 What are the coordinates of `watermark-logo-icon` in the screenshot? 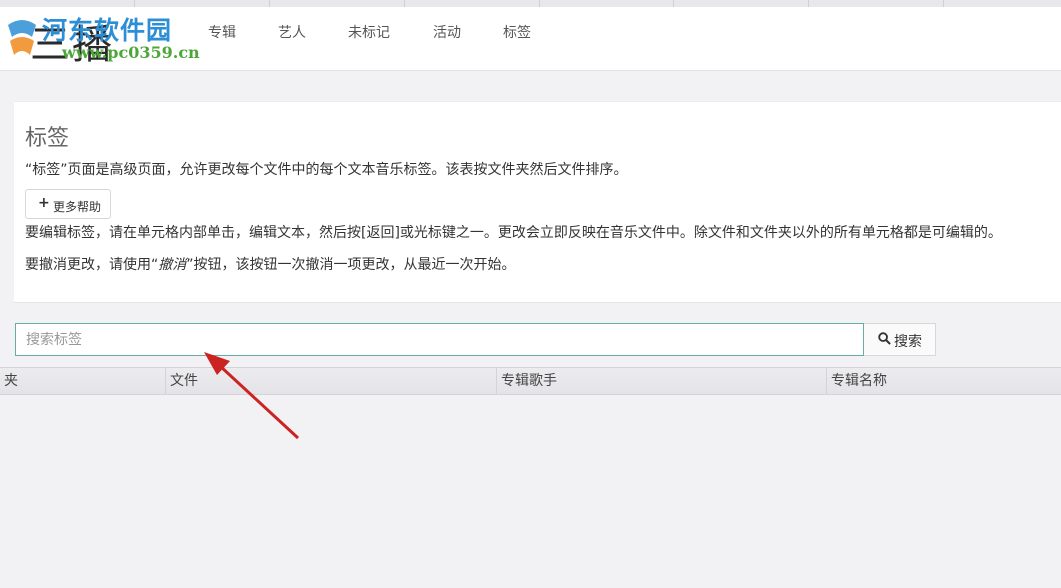 It's located at (22, 37).